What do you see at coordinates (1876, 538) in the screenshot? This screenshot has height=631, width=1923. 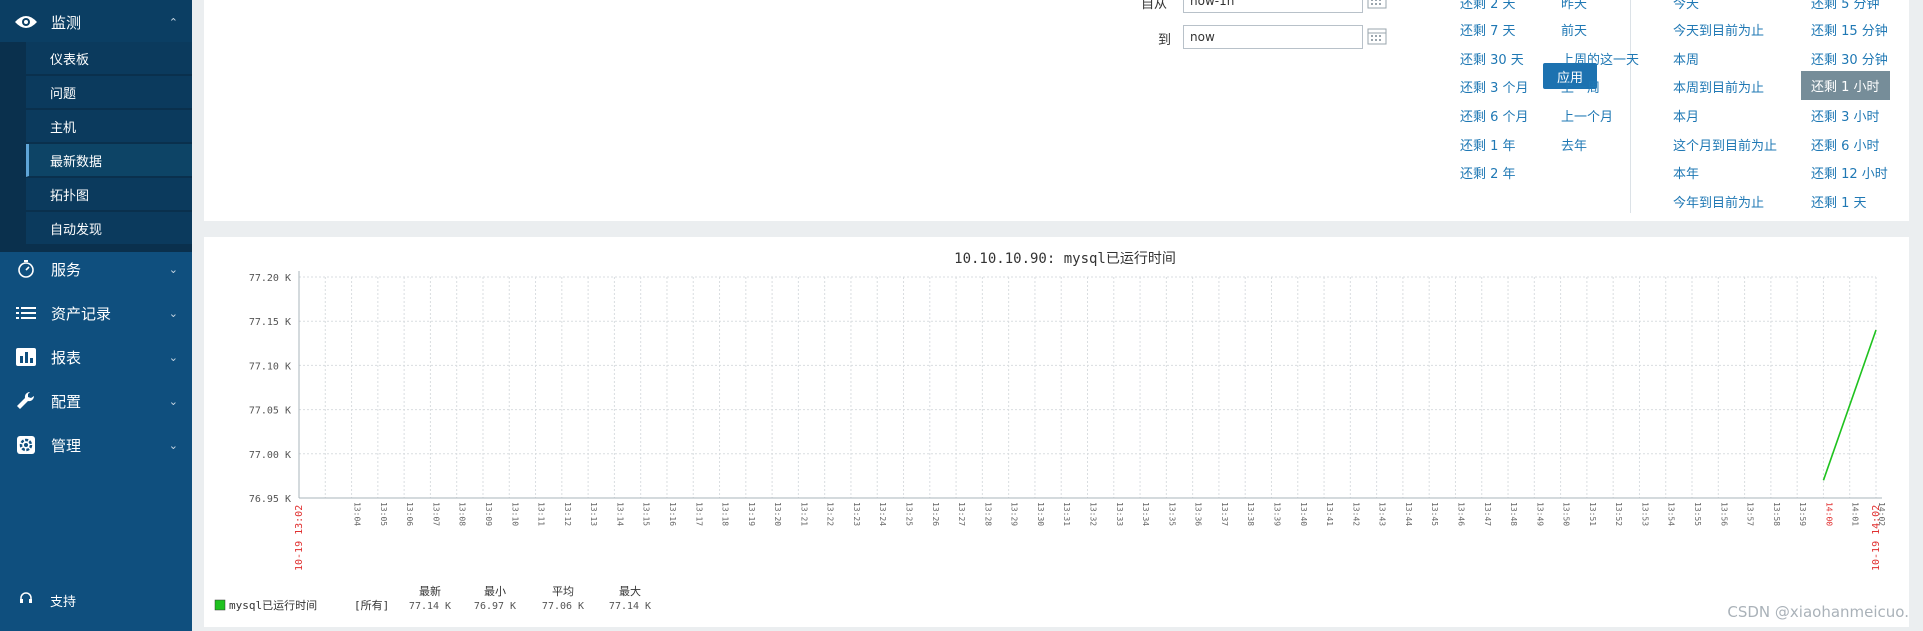 I see `x-end-label: 10-19 14:02` at bounding box center [1876, 538].